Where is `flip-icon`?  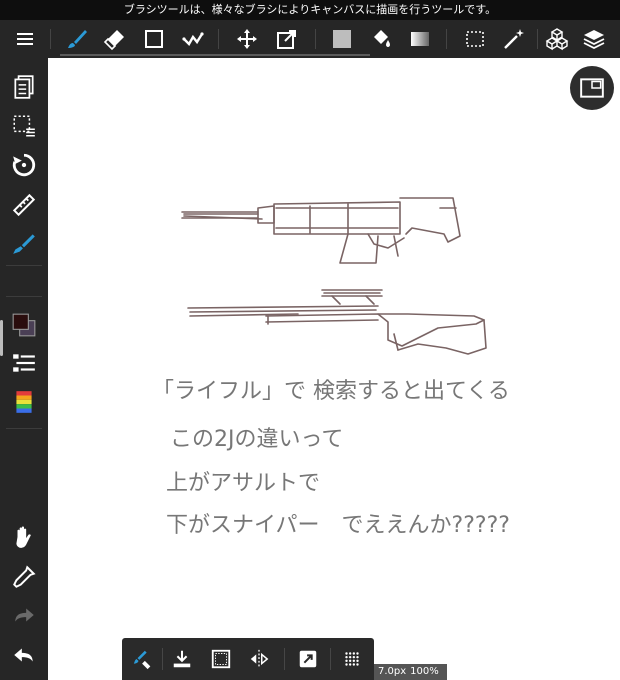 flip-icon is located at coordinates (259, 659).